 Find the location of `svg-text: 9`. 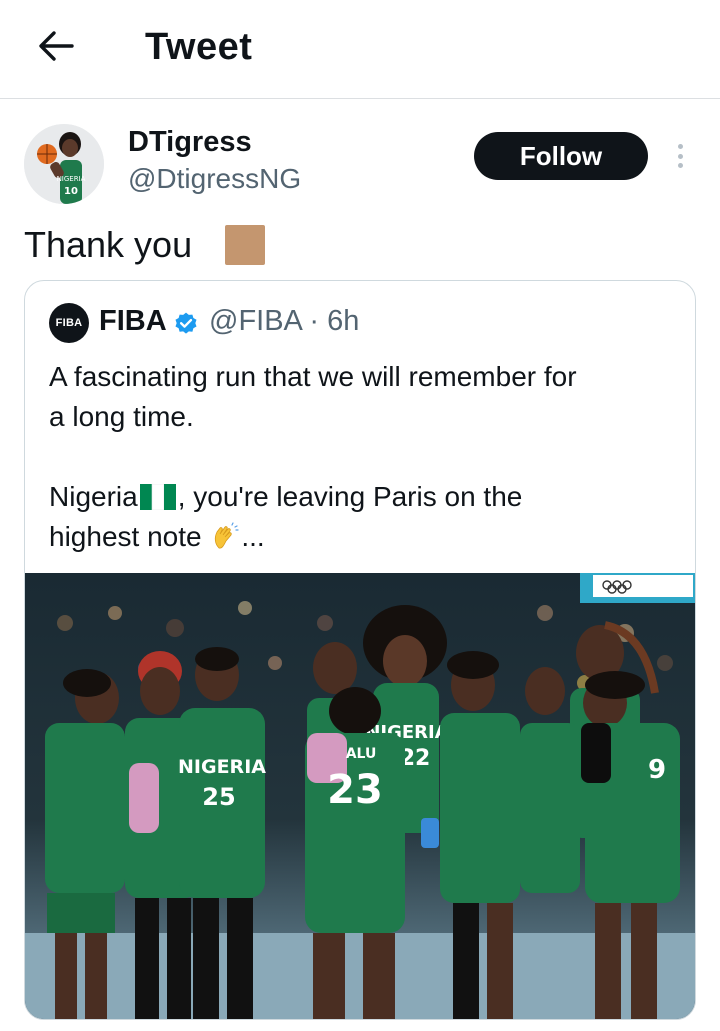

svg-text: 9 is located at coordinates (657, 770).